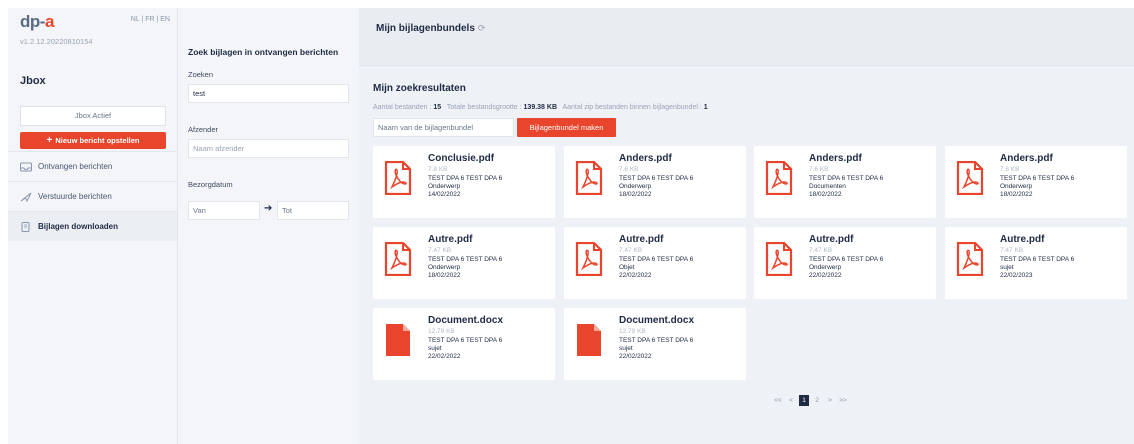 The width and height of the screenshot is (1134, 444). What do you see at coordinates (431, 28) in the screenshot?
I see `bundels-title: Mijn bijlagenbundels ⟳` at bounding box center [431, 28].